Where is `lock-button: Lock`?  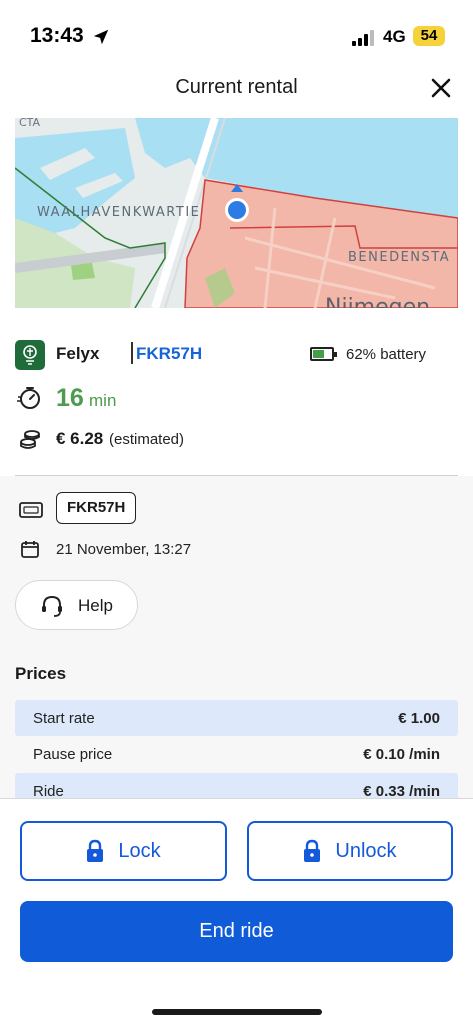 lock-button: Lock is located at coordinates (123, 851).